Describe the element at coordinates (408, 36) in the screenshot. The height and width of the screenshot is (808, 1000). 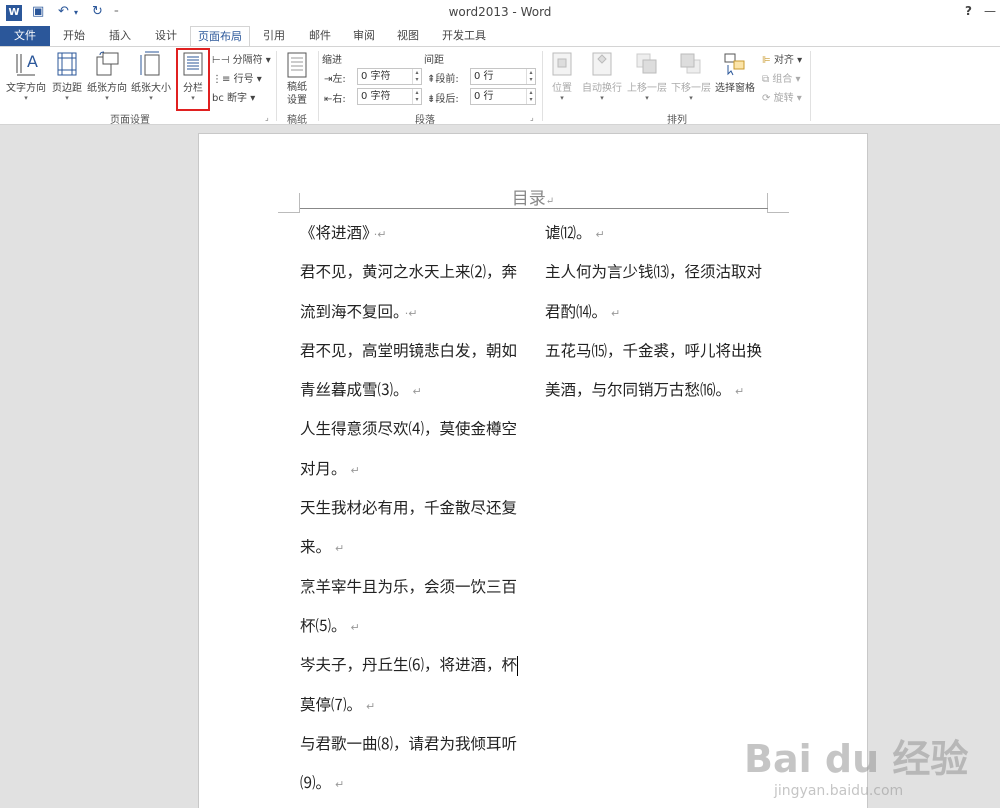
I see `tab-view: 视图` at that location.